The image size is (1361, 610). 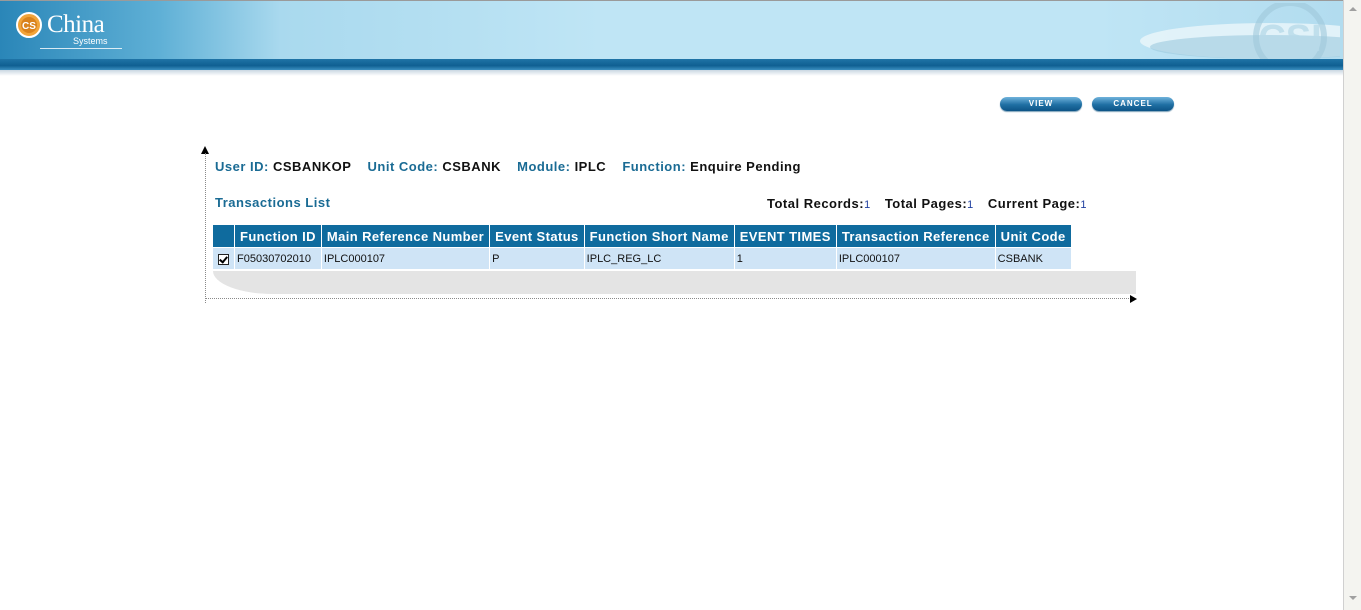 I want to click on vertical-scrollbar, so click(x=1352, y=305).